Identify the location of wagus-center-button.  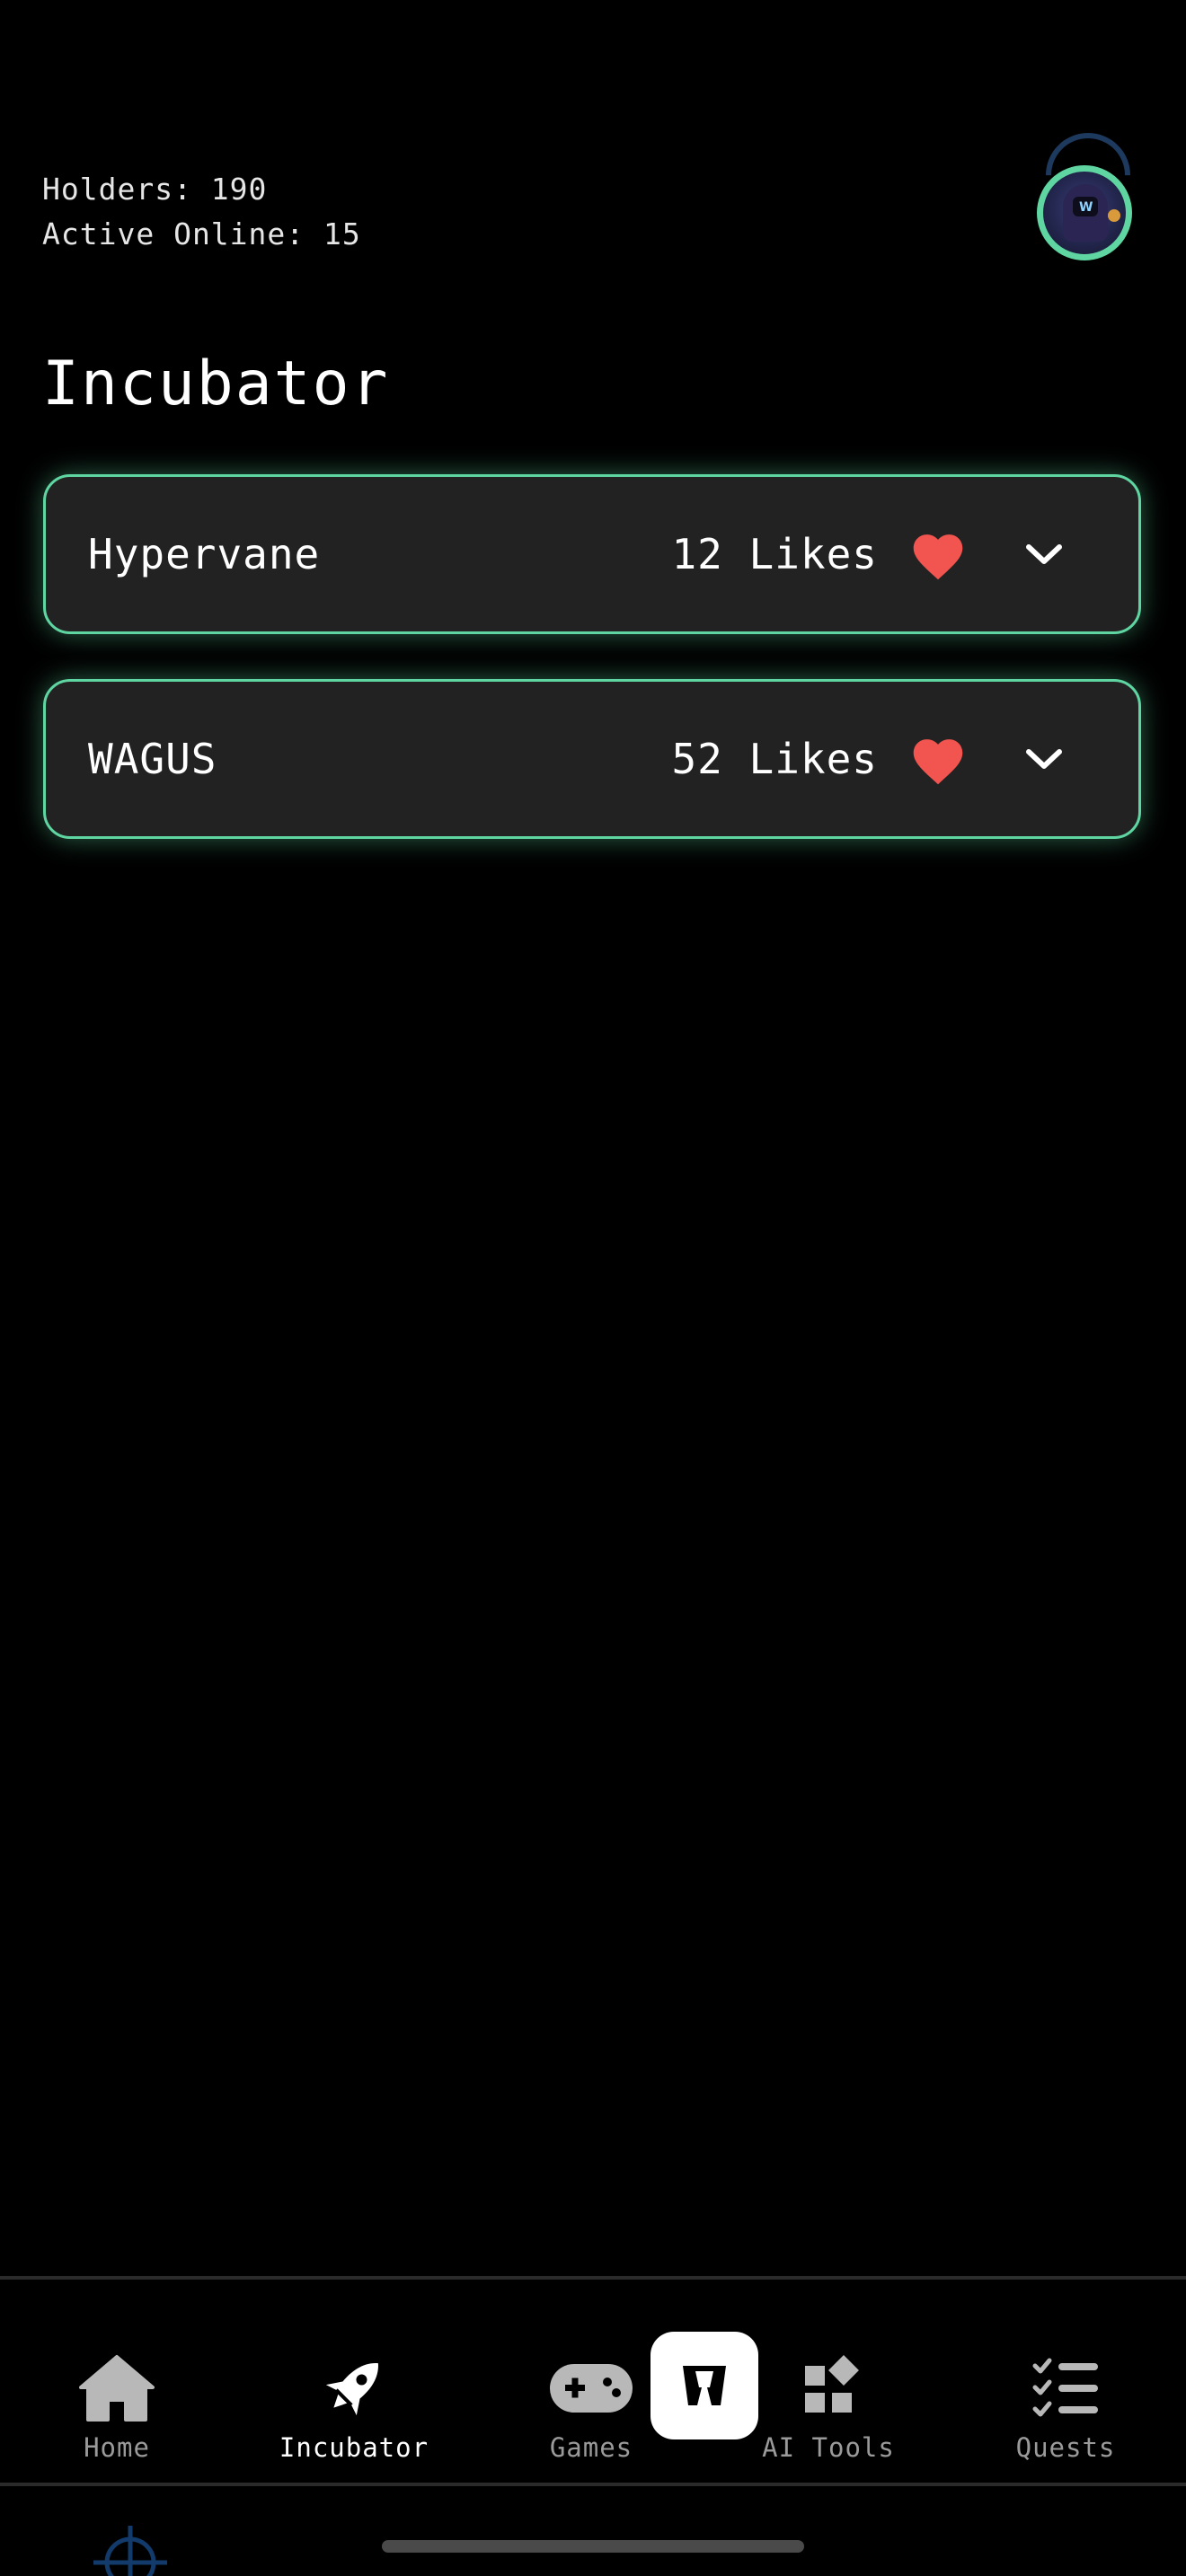
(704, 2385).